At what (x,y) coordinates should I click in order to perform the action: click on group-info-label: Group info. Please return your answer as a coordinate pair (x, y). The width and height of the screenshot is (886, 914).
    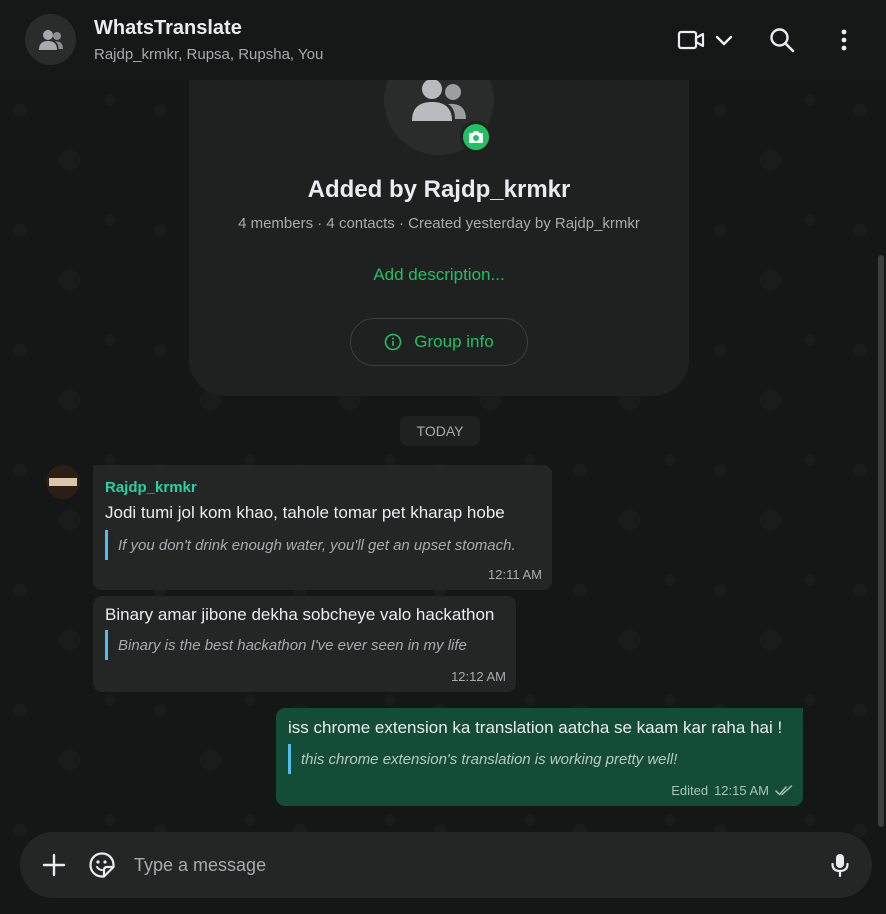
    Looking at the image, I should click on (454, 341).